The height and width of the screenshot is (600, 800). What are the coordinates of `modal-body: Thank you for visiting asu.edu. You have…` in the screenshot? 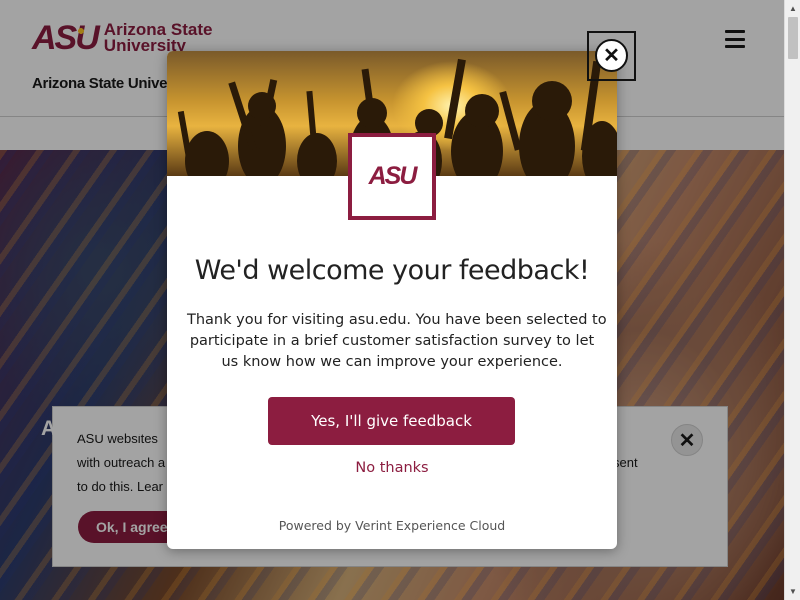 It's located at (397, 341).